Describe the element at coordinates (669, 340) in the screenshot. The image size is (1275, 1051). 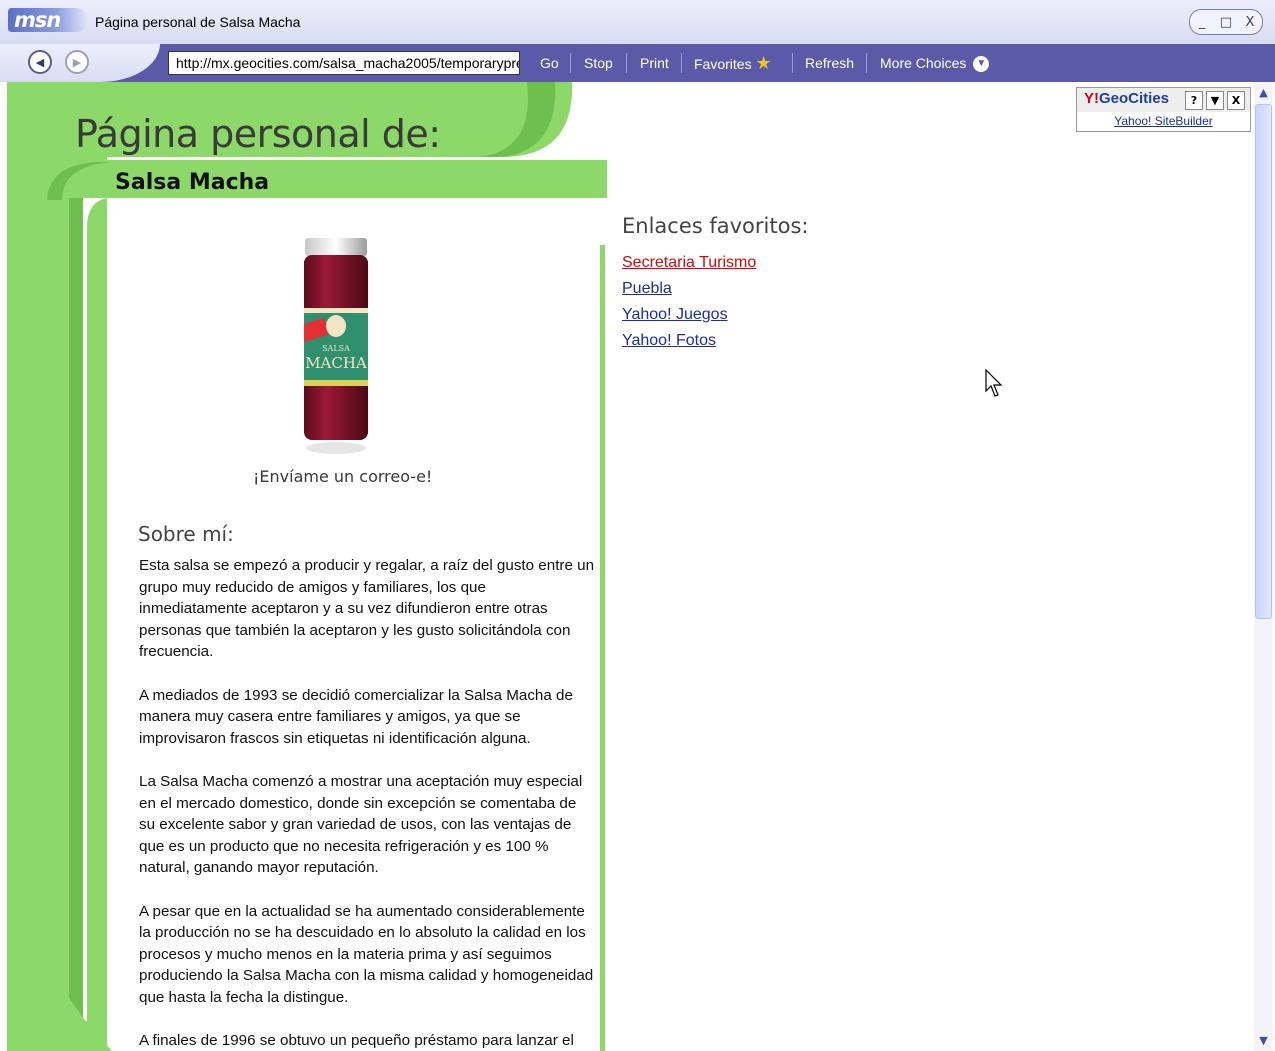
I see `link-yahoo-fotos: Yahoo! Fotos` at that location.